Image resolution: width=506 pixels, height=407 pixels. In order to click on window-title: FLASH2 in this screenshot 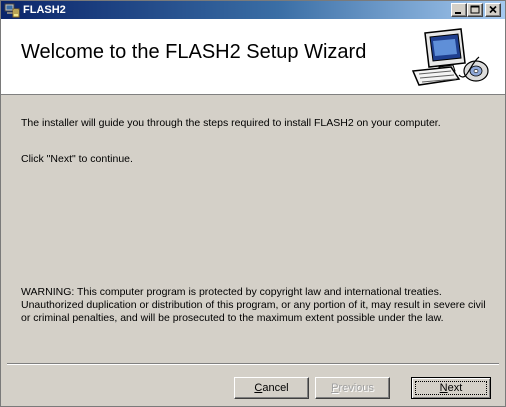, I will do `click(44, 10)`.